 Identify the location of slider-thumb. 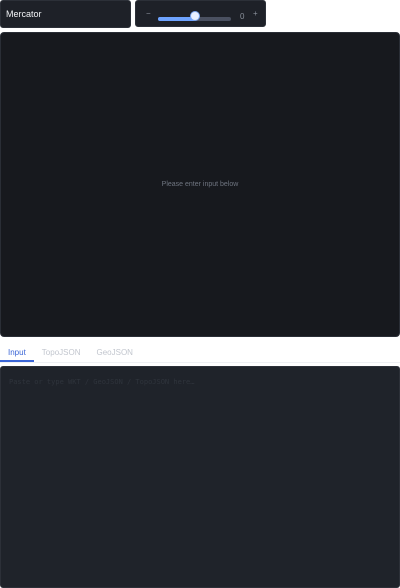
(194, 16).